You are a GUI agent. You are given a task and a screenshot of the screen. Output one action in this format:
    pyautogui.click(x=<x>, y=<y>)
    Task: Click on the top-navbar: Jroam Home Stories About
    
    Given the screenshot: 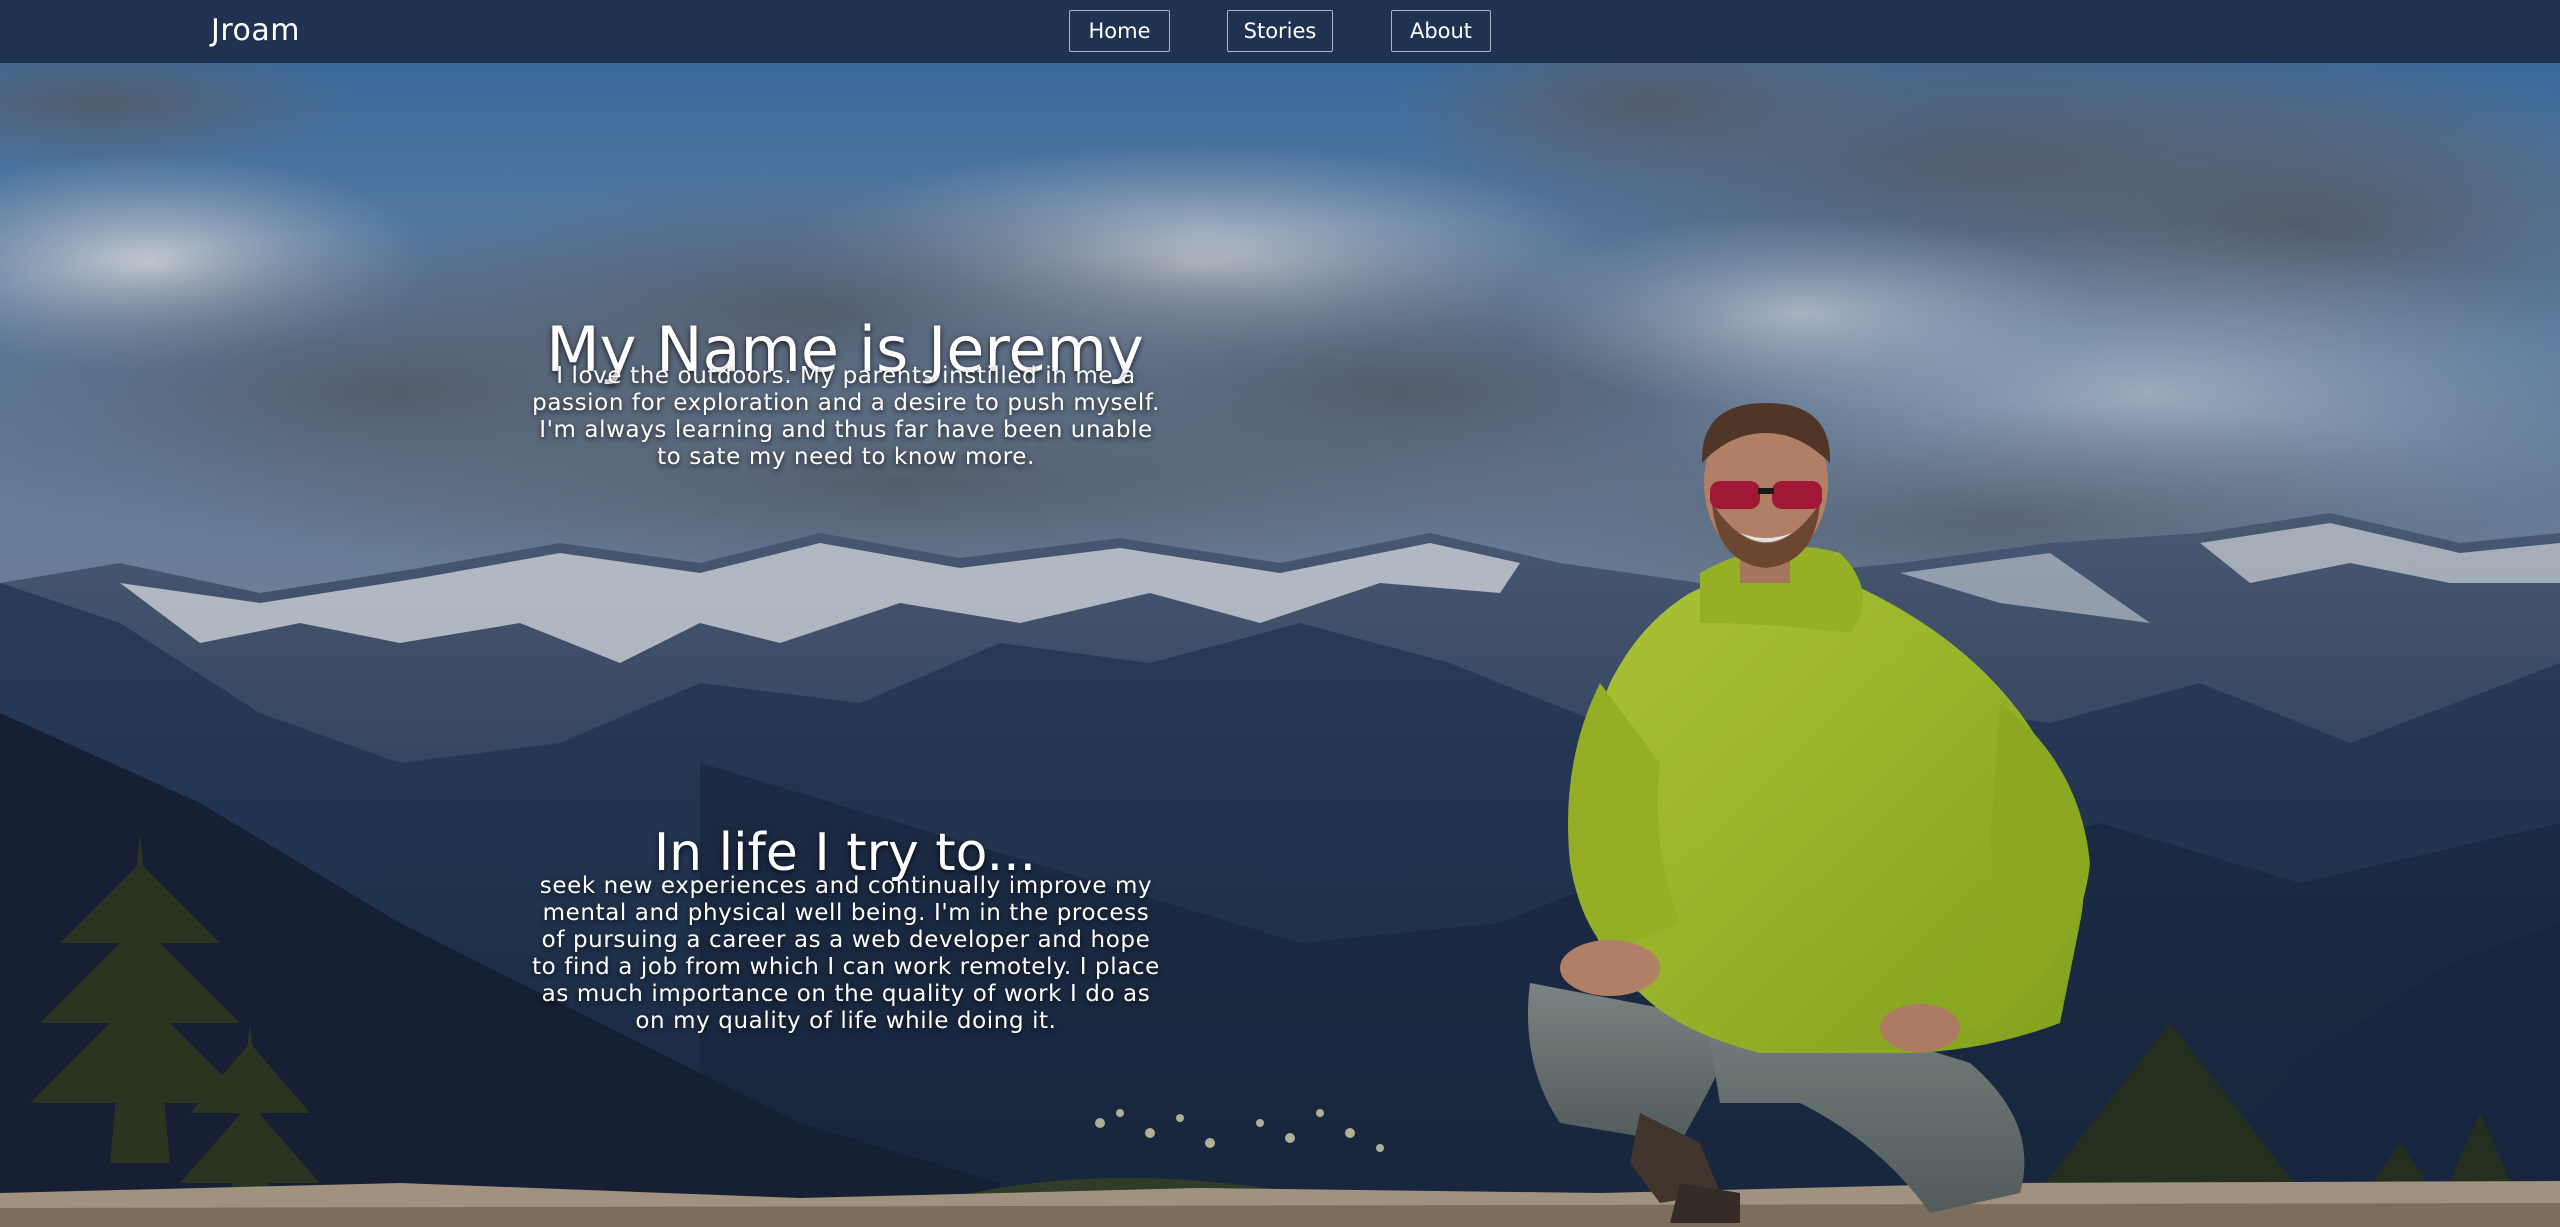 What is the action you would take?
    pyautogui.click(x=1280, y=31)
    